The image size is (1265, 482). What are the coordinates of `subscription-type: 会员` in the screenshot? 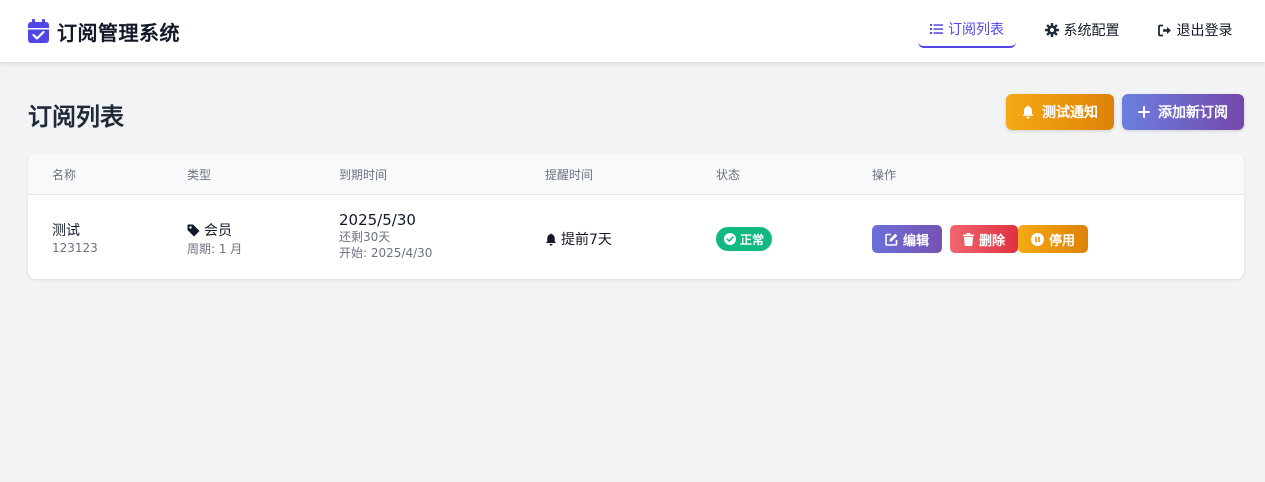 It's located at (209, 230).